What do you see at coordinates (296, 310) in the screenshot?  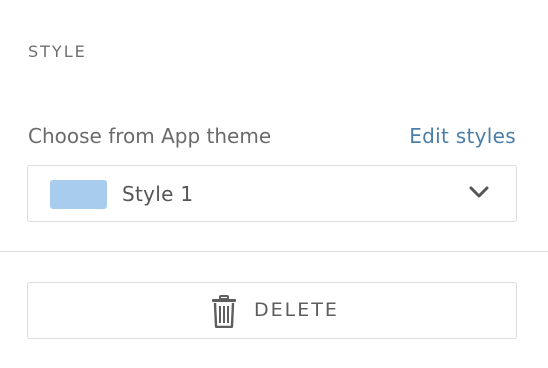 I see `delete-label: DELETE` at bounding box center [296, 310].